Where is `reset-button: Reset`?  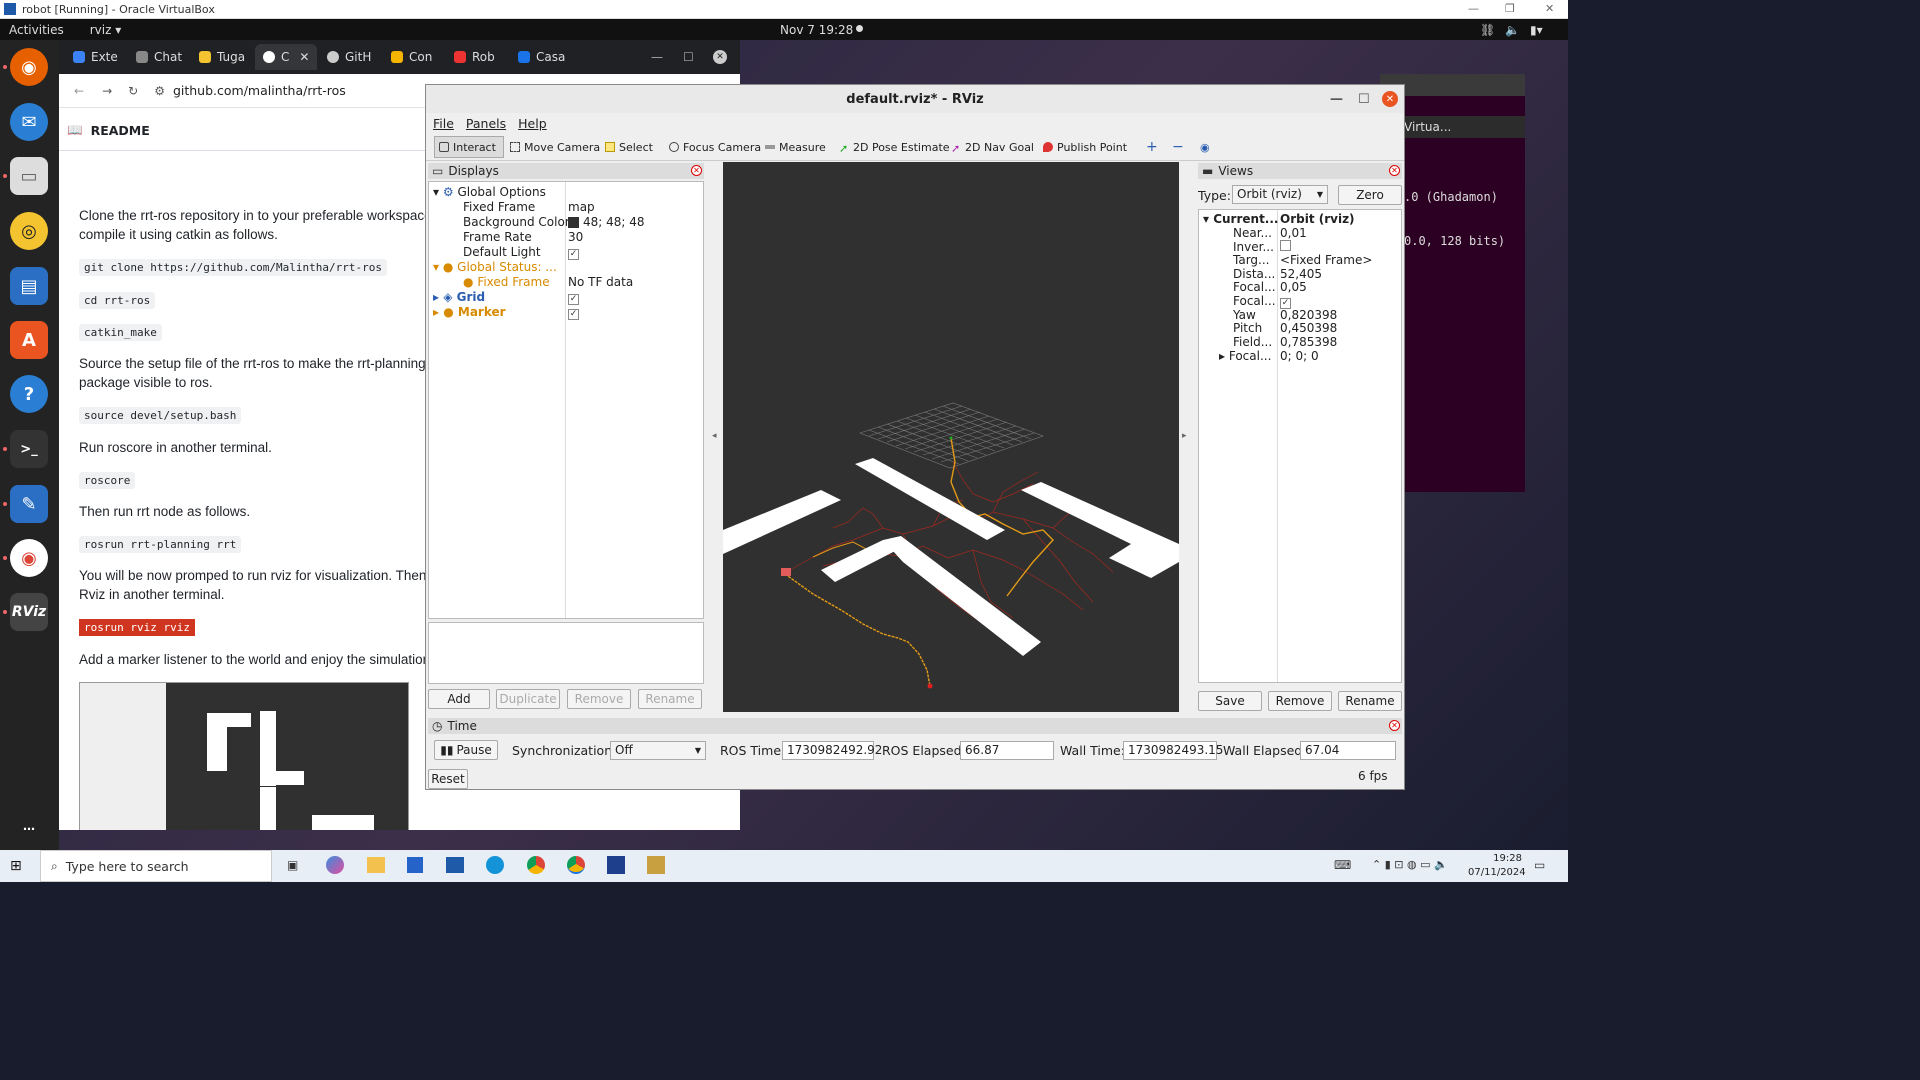
reset-button: Reset is located at coordinates (448, 779).